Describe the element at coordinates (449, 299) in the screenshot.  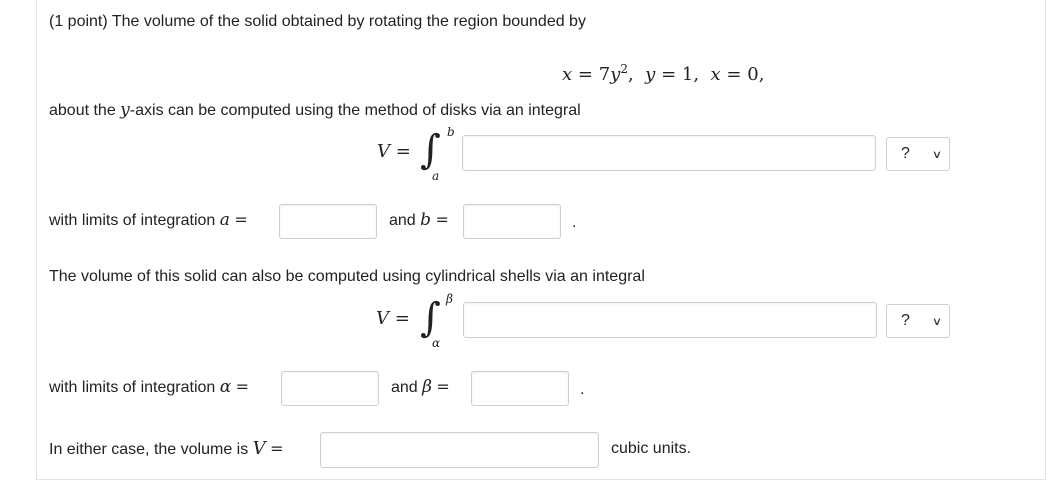
I see `shell-upper-limit: β` at that location.